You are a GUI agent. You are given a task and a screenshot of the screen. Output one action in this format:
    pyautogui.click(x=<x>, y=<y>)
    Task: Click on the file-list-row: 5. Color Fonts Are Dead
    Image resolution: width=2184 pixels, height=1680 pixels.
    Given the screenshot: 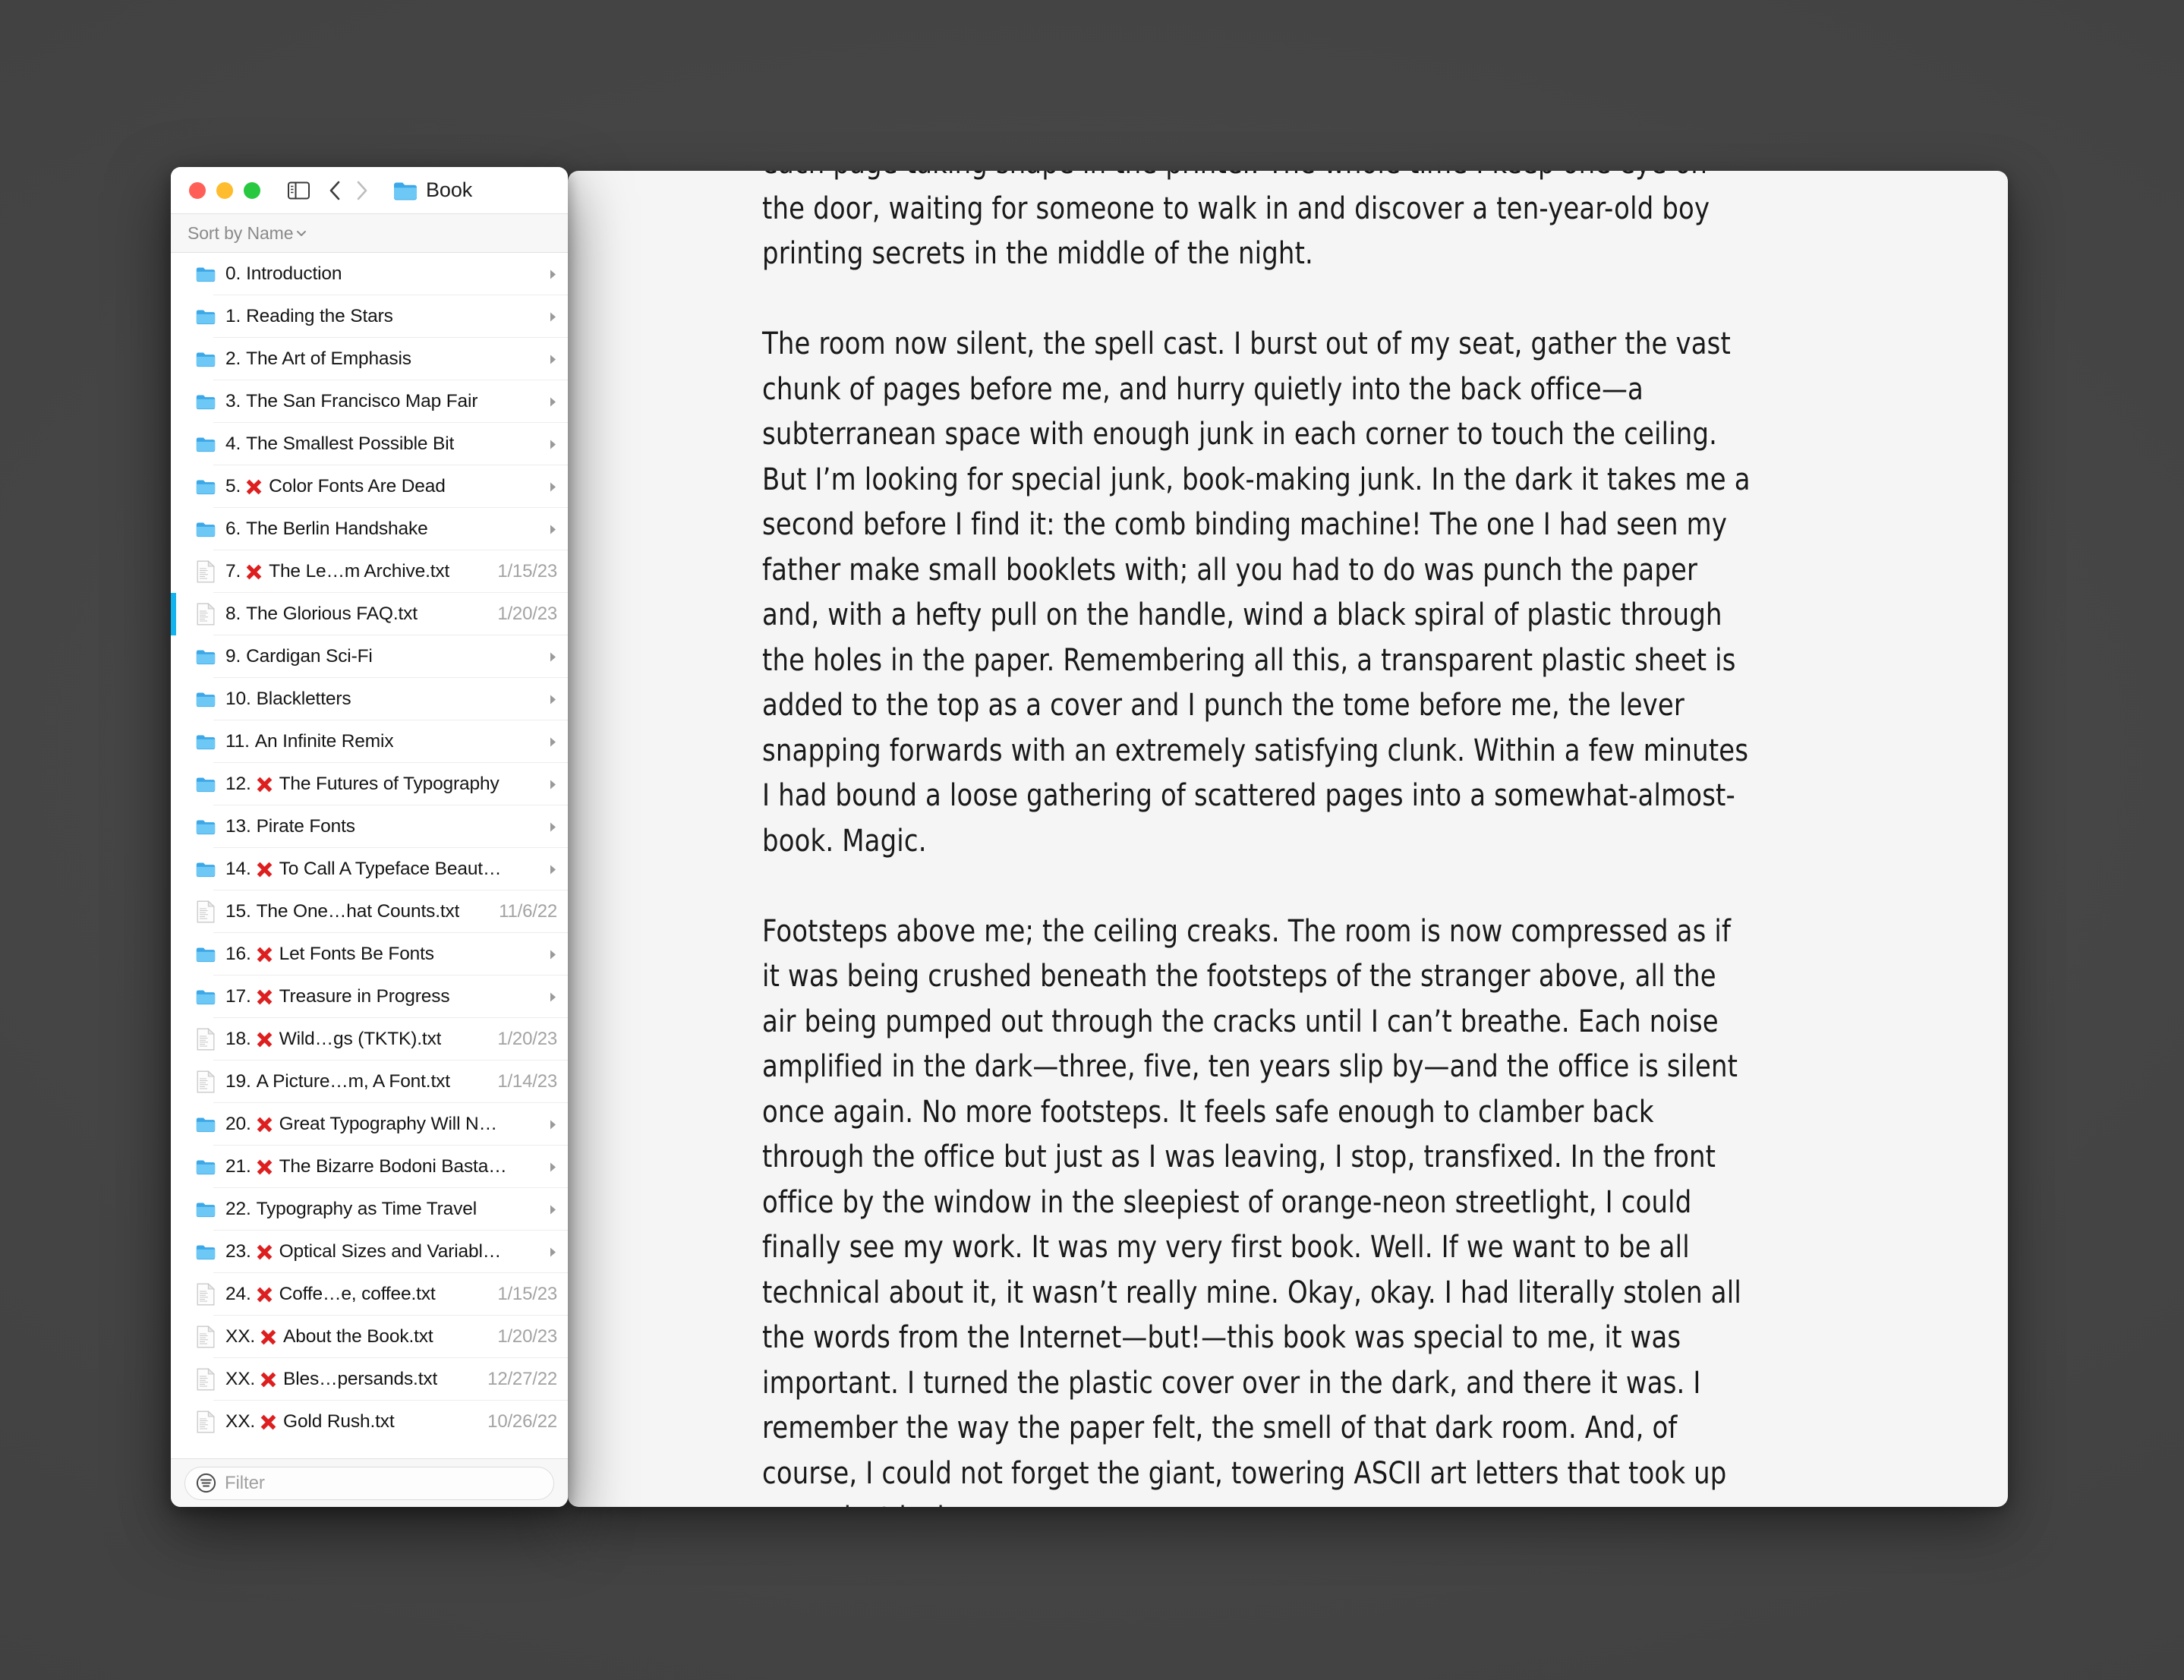 What is the action you would take?
    pyautogui.click(x=369, y=486)
    